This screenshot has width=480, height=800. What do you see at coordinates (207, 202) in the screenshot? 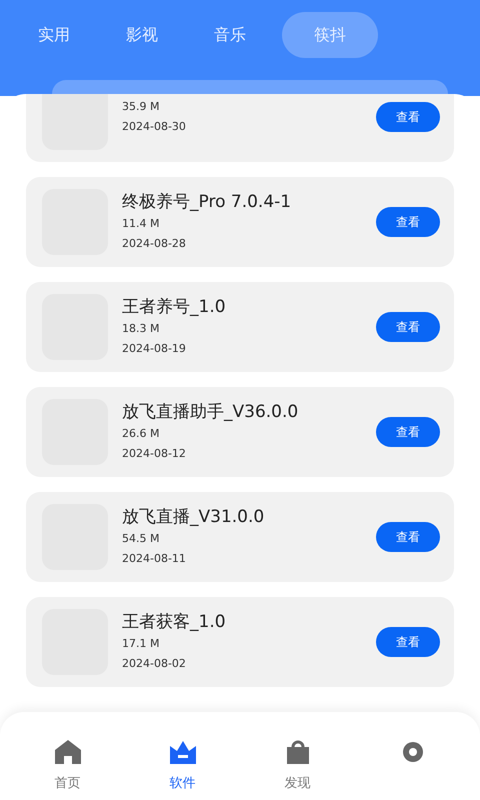
I see `app-title: 终极养号_Pro 7.0.4-1` at bounding box center [207, 202].